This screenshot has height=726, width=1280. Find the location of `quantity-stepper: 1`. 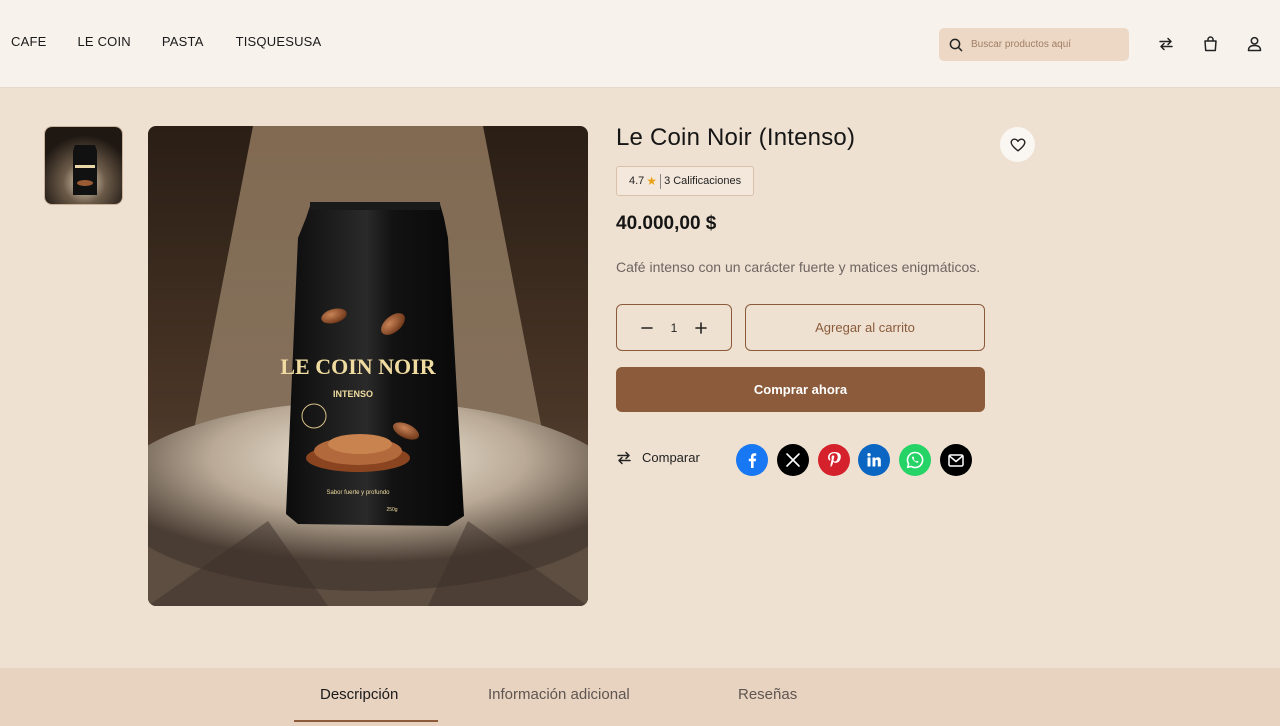

quantity-stepper: 1 is located at coordinates (674, 327).